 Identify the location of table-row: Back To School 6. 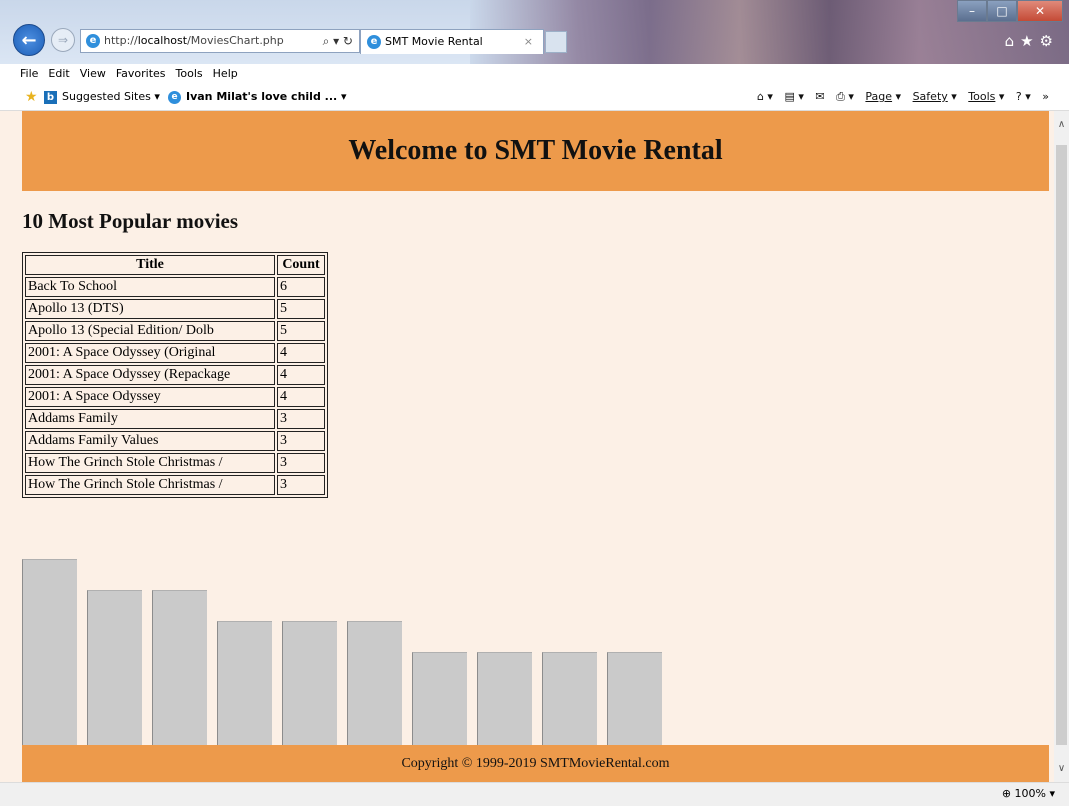
(175, 287).